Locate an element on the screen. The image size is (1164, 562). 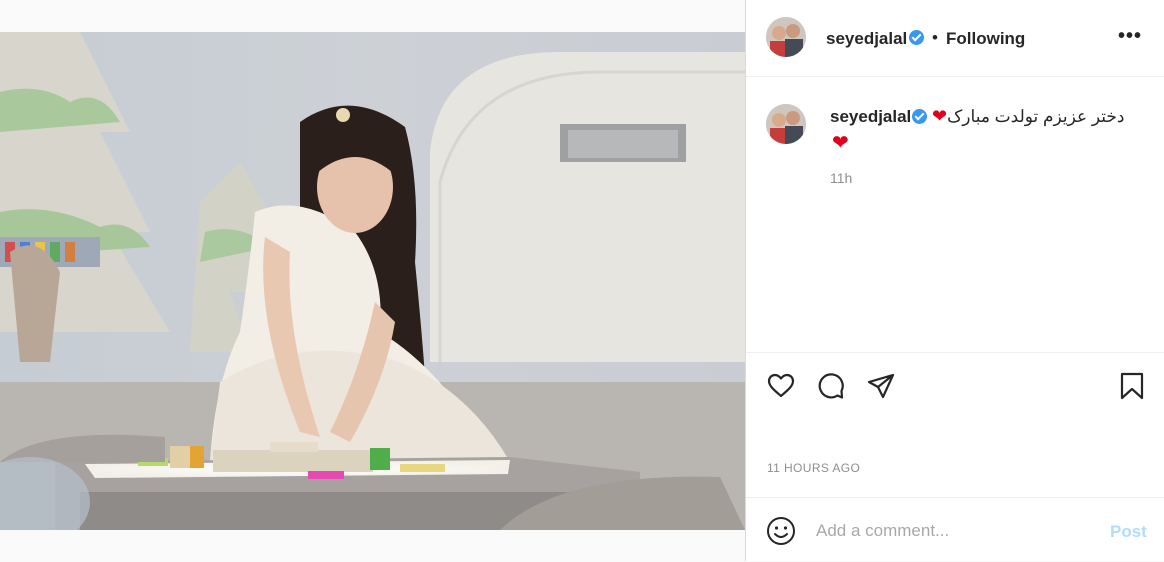
caption-avatar is located at coordinates (786, 124).